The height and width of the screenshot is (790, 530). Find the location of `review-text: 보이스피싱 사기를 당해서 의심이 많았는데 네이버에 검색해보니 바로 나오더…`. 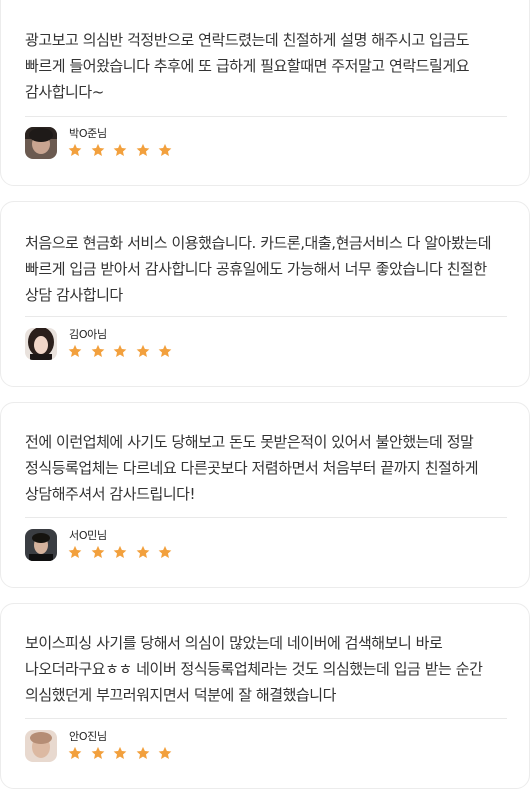

review-text: 보이스피싱 사기를 당해서 의심이 많았는데 네이버에 검색해보니 바로 나오더… is located at coordinates (254, 669).